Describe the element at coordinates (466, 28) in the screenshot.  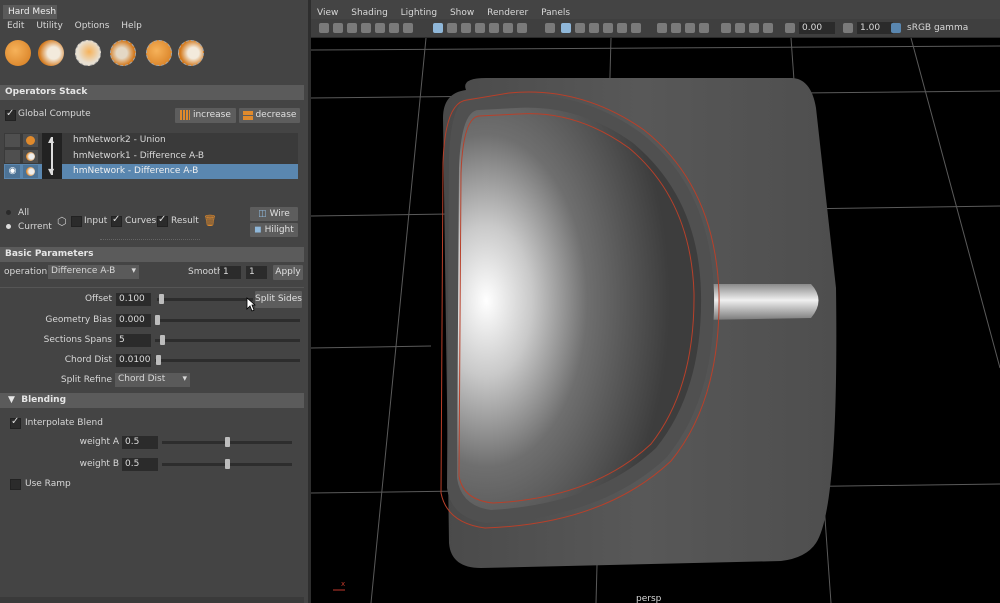
I see `resolution-gate-icon` at that location.